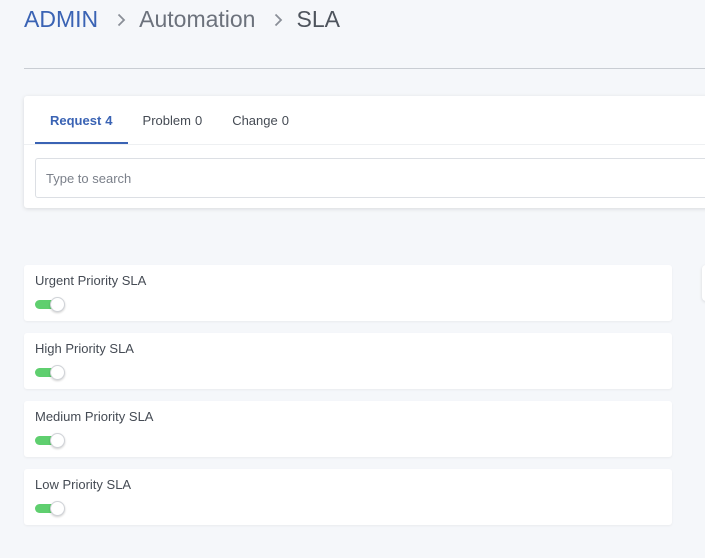 The height and width of the screenshot is (558, 705). I want to click on tabs-divider, so click(364, 144).